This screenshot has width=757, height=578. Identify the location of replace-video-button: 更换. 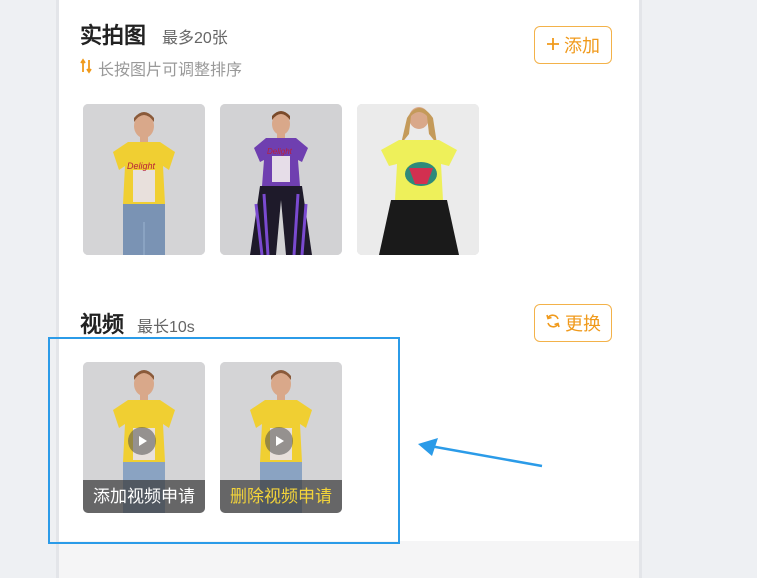
(573, 323).